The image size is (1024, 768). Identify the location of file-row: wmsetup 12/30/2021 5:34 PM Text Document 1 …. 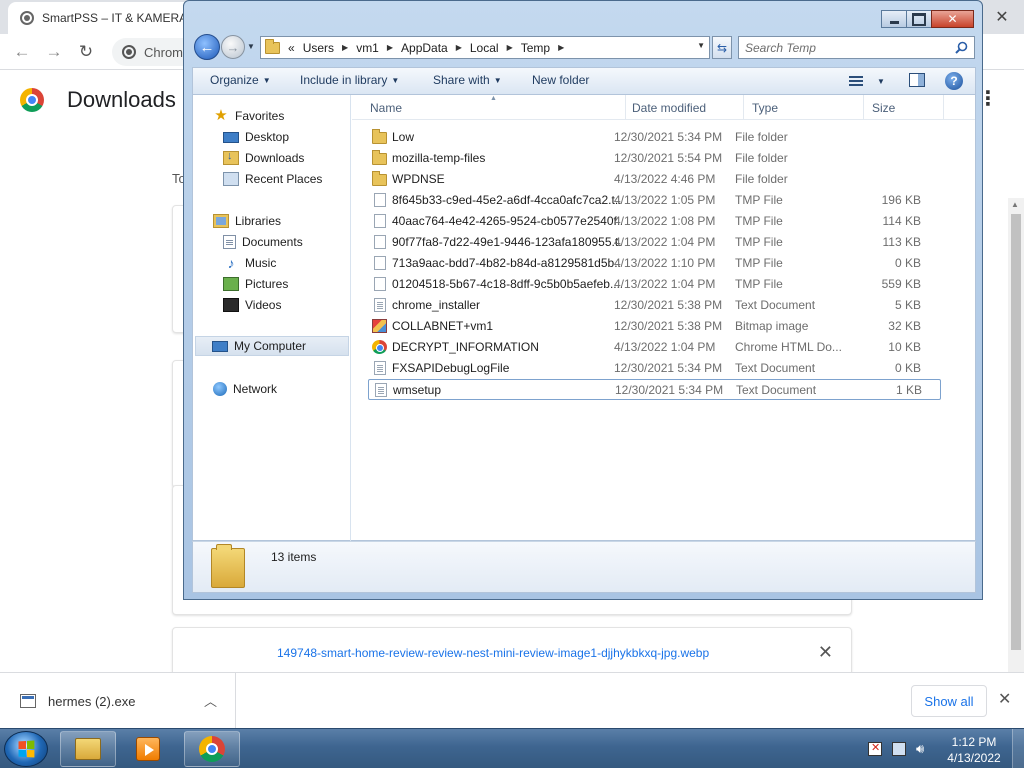
(654, 389).